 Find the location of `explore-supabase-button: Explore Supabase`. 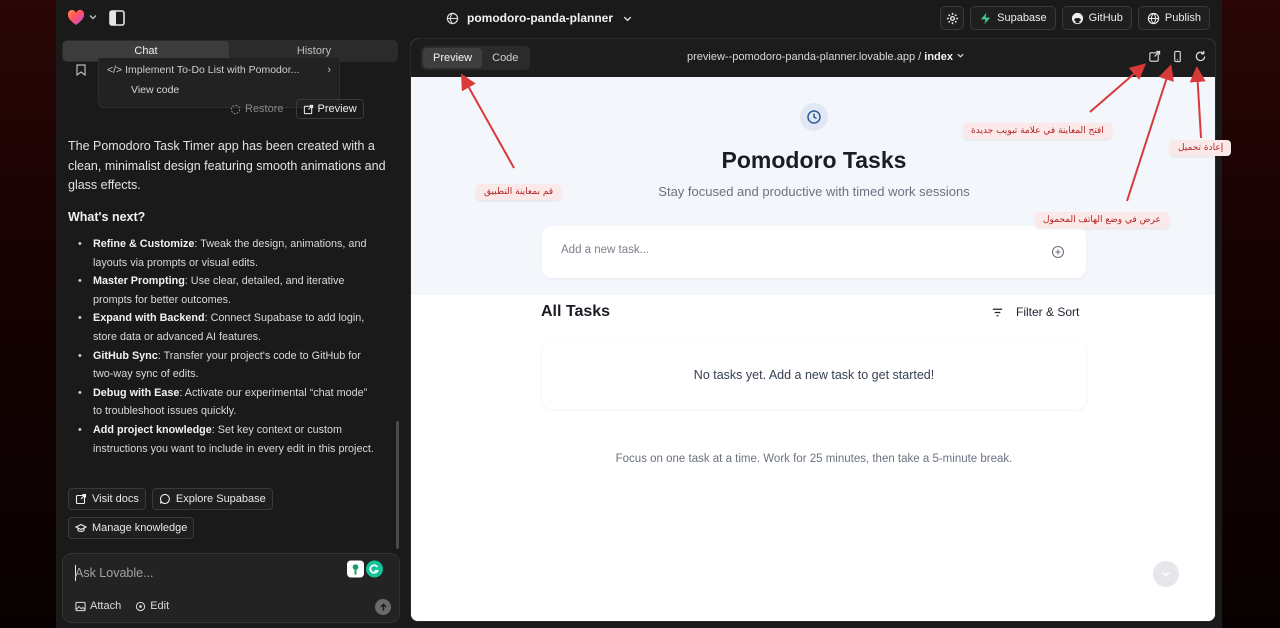

explore-supabase-button: Explore Supabase is located at coordinates (212, 499).